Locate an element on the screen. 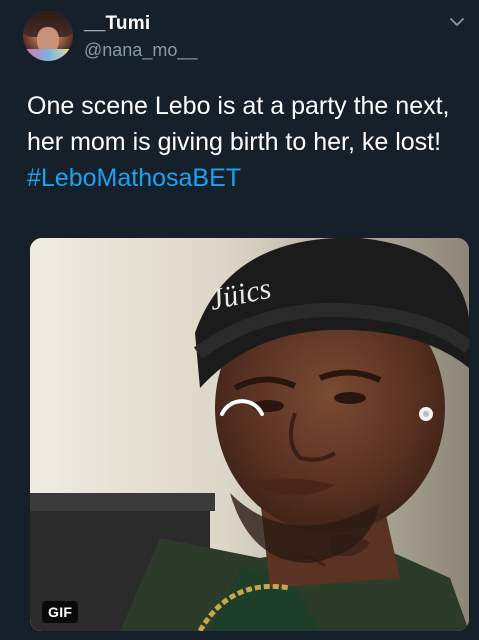 The height and width of the screenshot is (640, 479). avatar-shirt is located at coordinates (48, 55).